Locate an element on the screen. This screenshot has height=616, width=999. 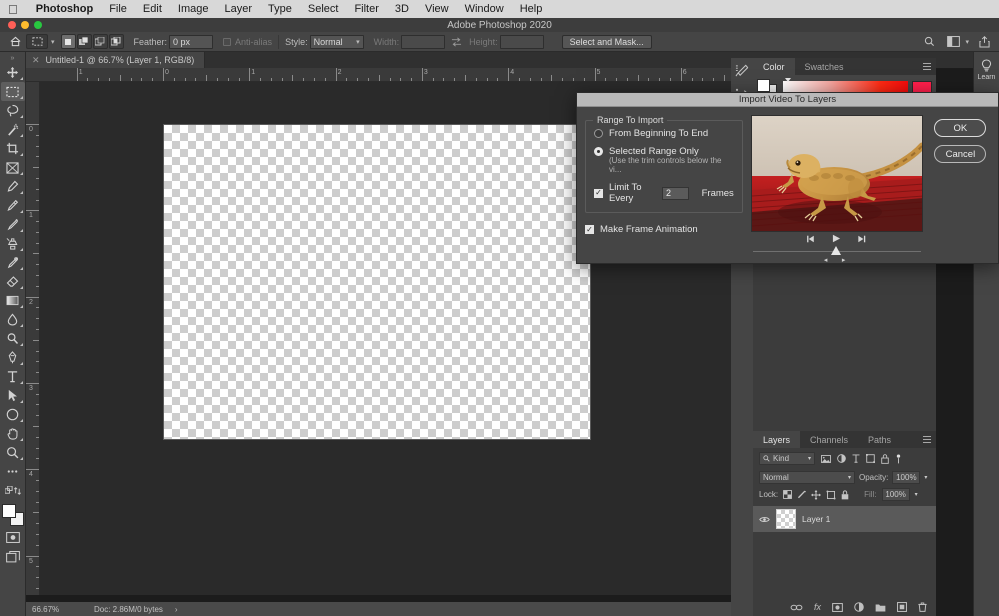
filter-smart-object-icon is located at coordinates (885, 458).